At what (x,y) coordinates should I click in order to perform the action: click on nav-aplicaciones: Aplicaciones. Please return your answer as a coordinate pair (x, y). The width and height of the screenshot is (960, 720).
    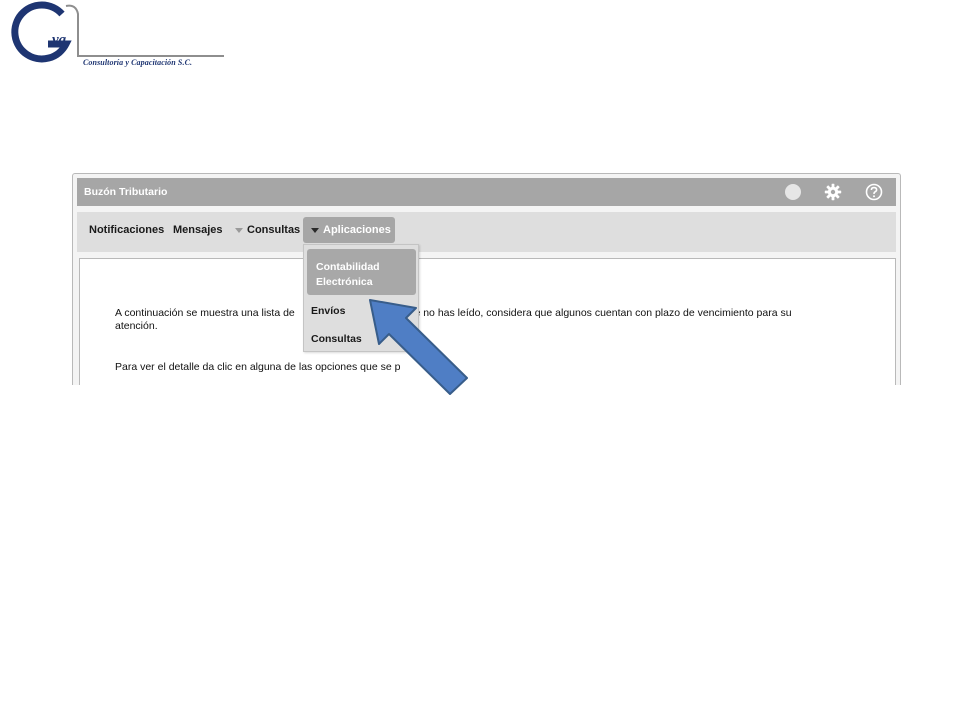
    Looking at the image, I should click on (349, 230).